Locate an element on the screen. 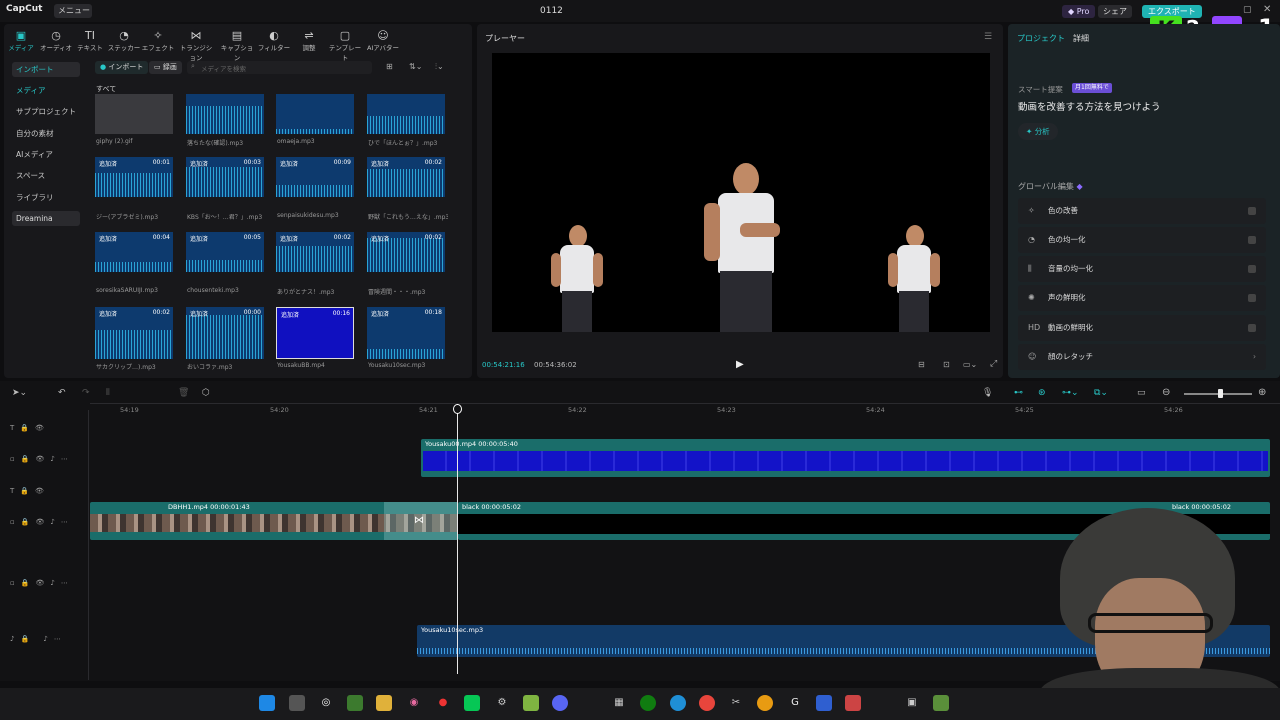 The height and width of the screenshot is (720, 1280). app-icon: G is located at coordinates (795, 703).